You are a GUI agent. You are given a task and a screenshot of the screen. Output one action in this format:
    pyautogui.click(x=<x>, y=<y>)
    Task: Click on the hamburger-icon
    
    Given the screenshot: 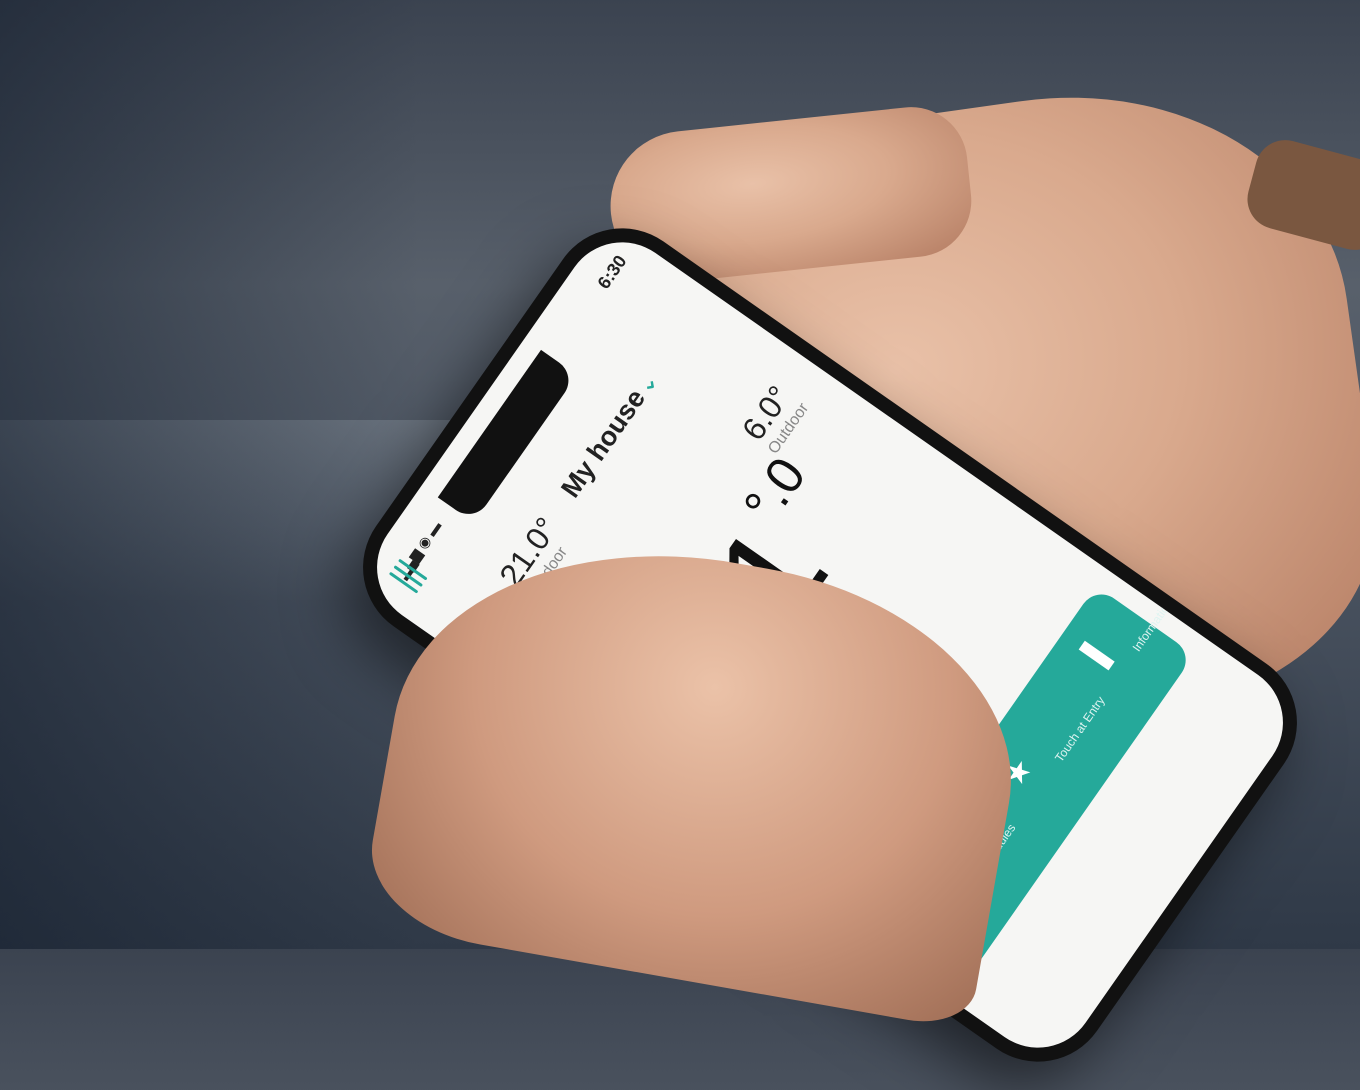 What is the action you would take?
    pyautogui.click(x=407, y=576)
    